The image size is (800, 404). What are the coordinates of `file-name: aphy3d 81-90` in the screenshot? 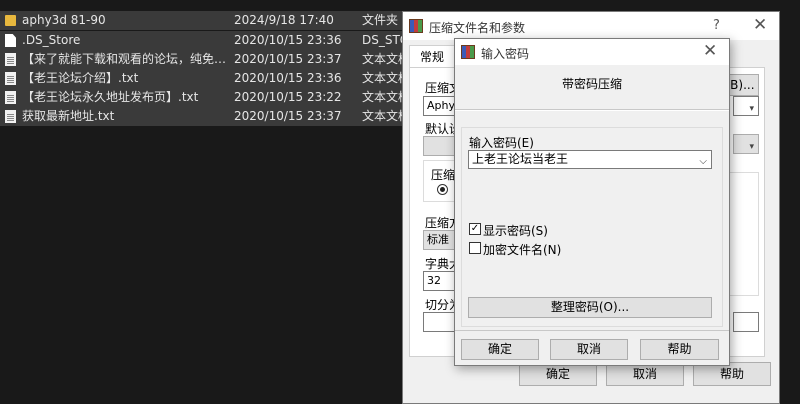 It's located at (64, 20).